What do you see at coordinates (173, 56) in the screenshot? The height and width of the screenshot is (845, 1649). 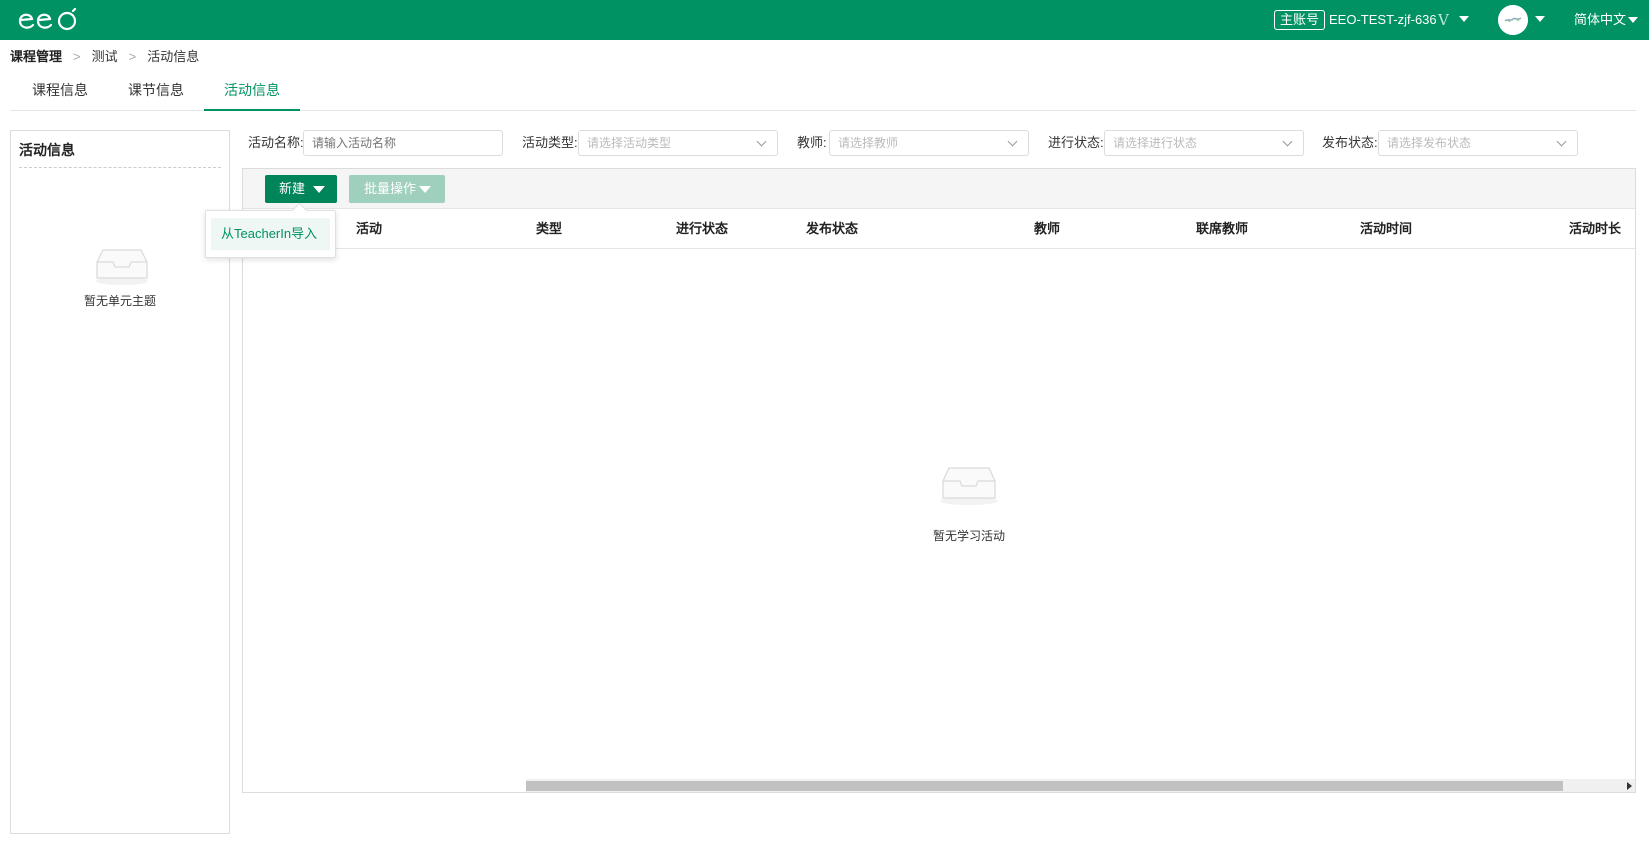 I see `breadcrumb-item-current: 活动信息` at bounding box center [173, 56].